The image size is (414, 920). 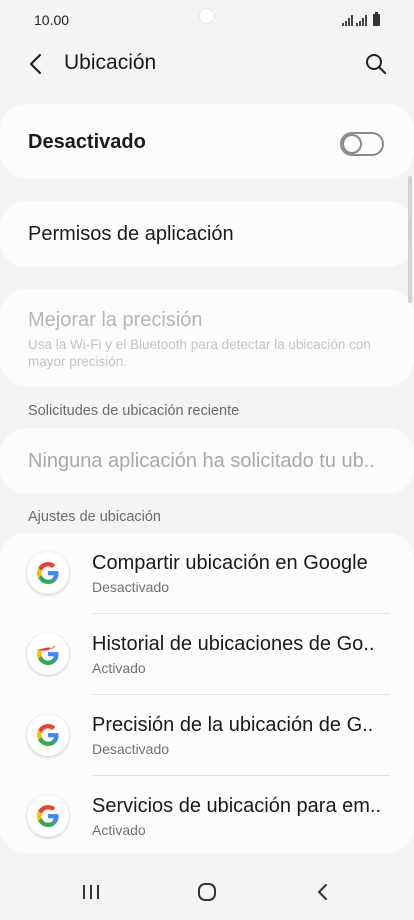 I want to click on recent-requests-card: Ninguna aplicación ha solicitado tu ub.., so click(x=207, y=461).